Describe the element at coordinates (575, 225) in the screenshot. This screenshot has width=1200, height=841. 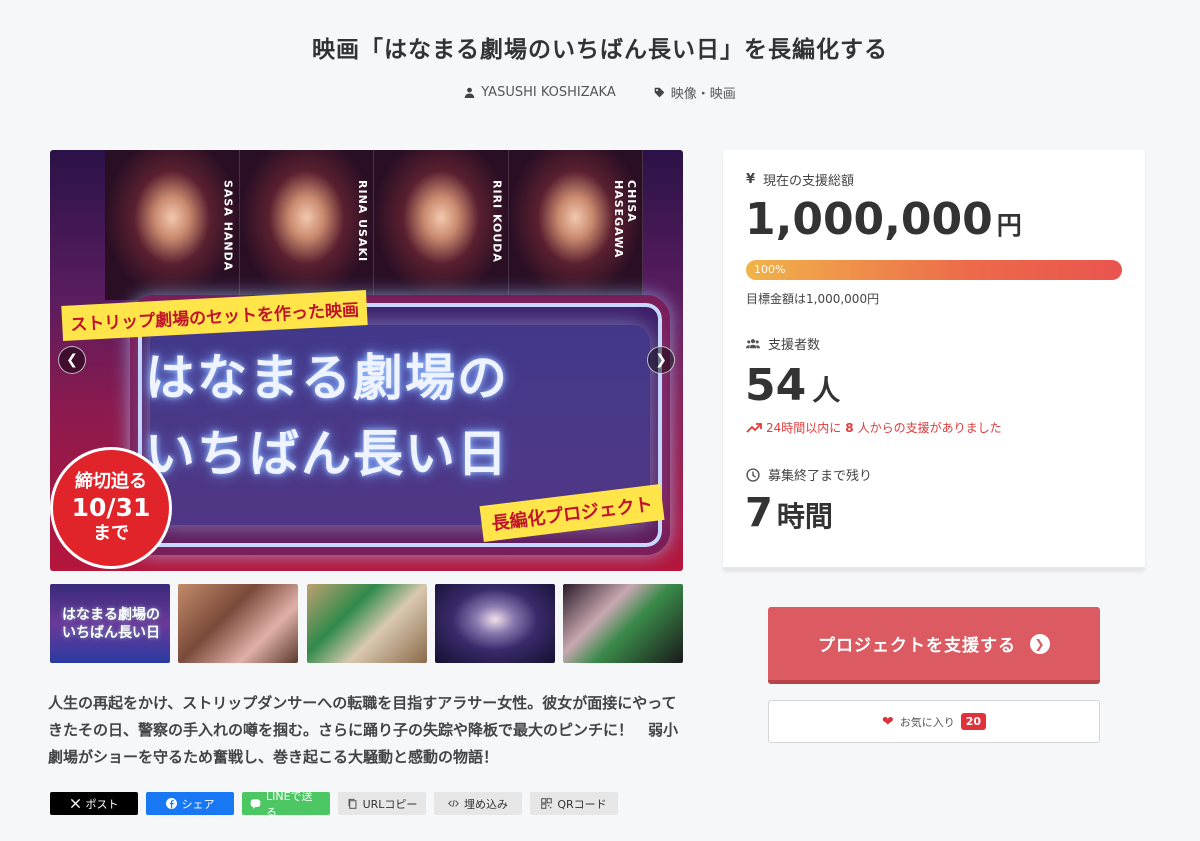
I see `cast-photo: CHISA HASEGAWA` at that location.